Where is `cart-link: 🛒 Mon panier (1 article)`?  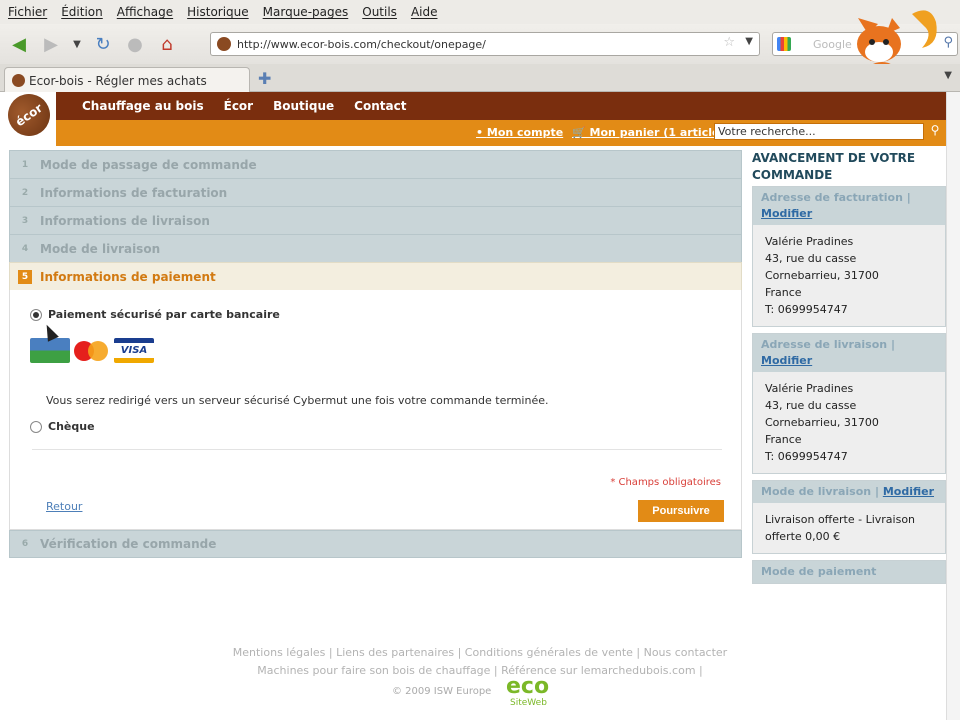 cart-link: 🛒 Mon panier (1 article) is located at coordinates (648, 132).